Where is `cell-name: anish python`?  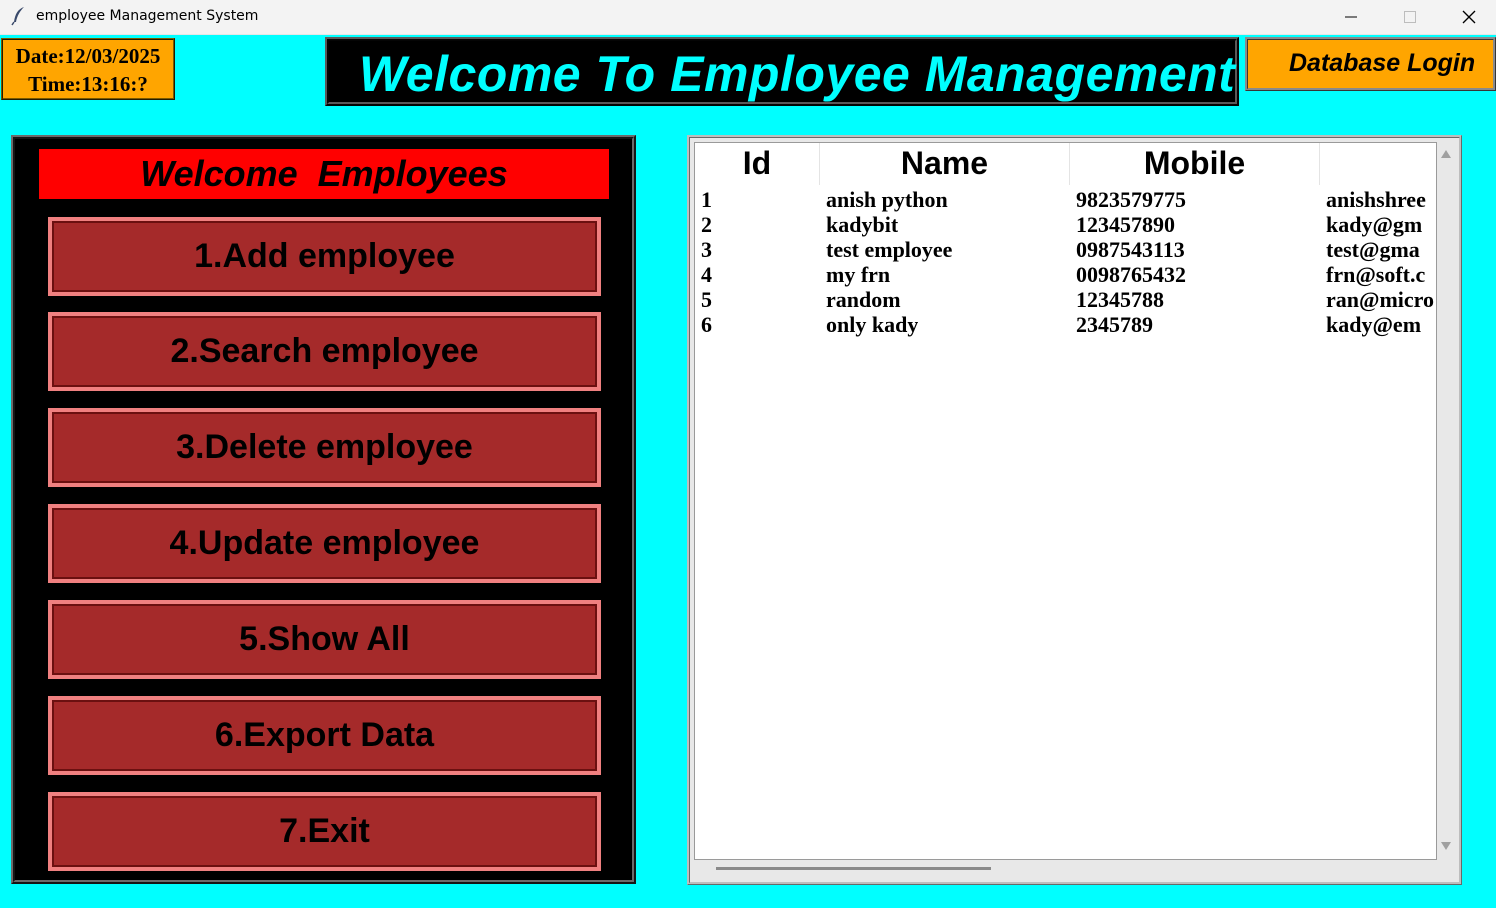
cell-name: anish python is located at coordinates (887, 199).